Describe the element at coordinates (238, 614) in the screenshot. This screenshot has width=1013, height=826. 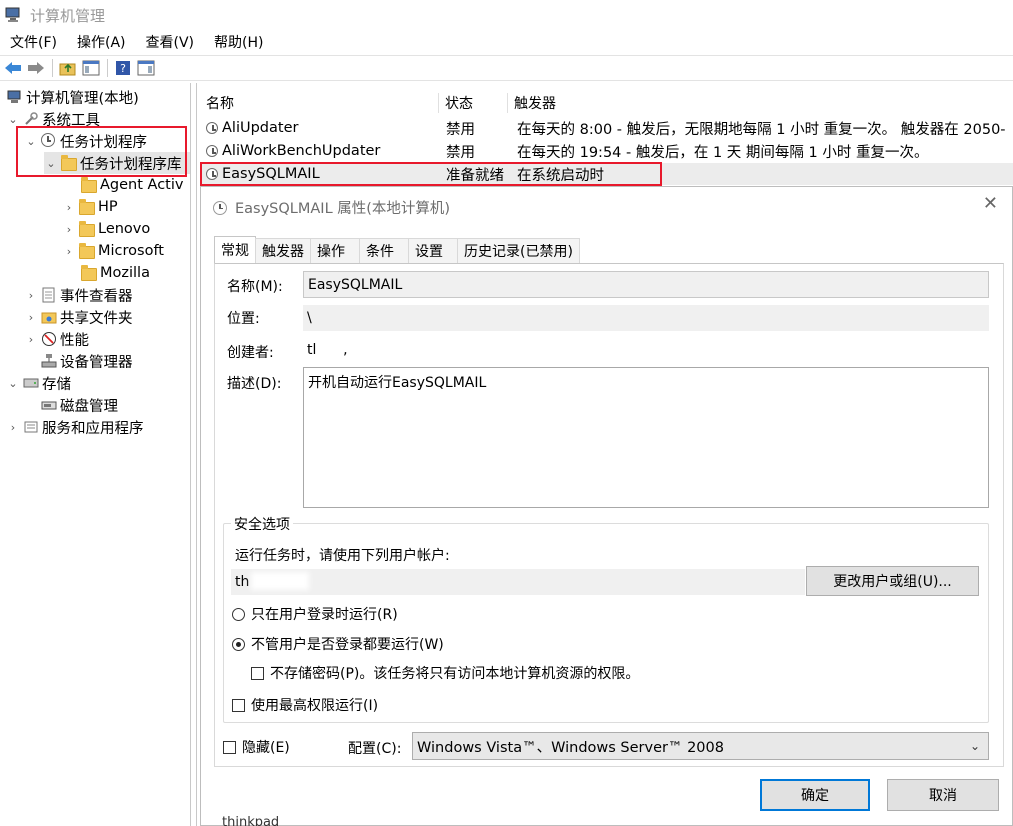
I see `radio-button` at that location.